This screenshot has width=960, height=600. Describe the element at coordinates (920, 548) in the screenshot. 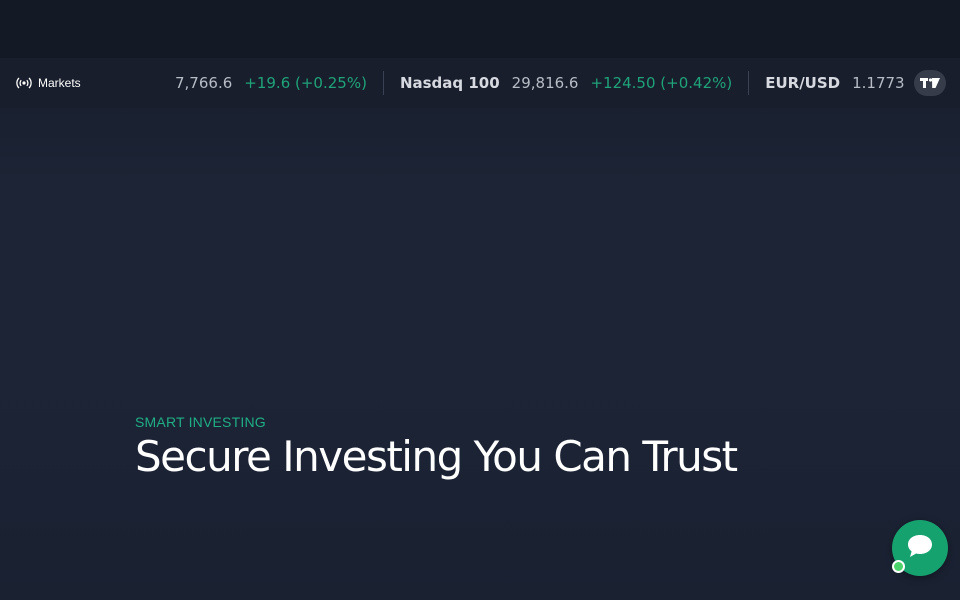

I see `chat-bubble-icon` at that location.